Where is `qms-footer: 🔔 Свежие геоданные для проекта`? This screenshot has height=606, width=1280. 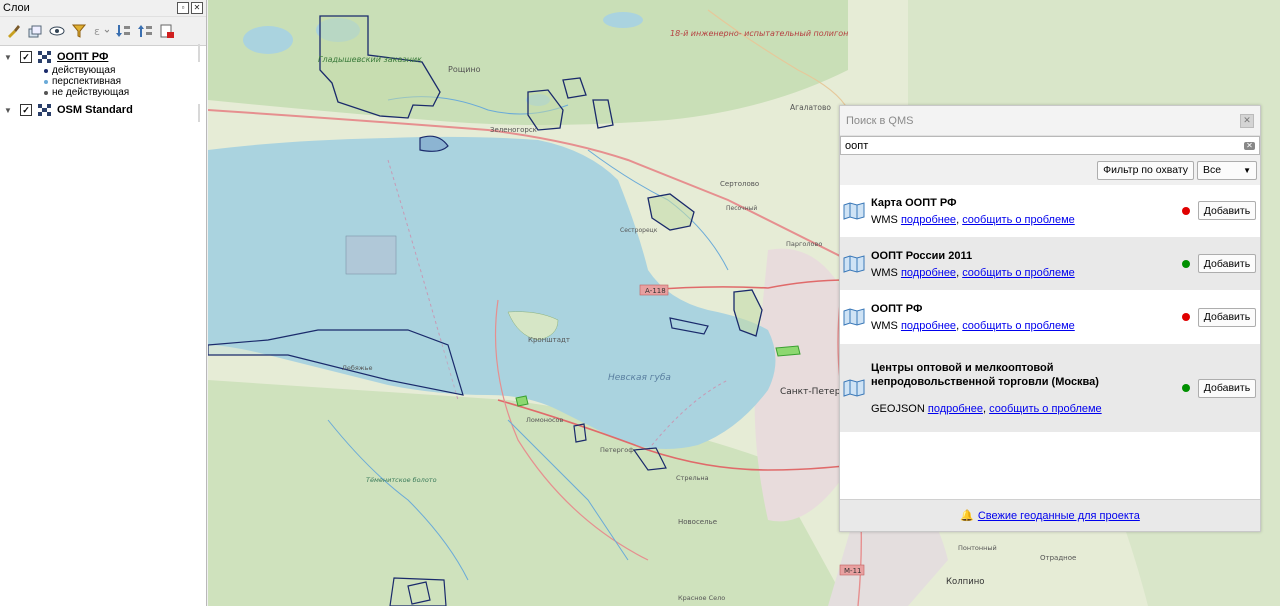 qms-footer: 🔔 Свежие геоданные для проекта is located at coordinates (1050, 515).